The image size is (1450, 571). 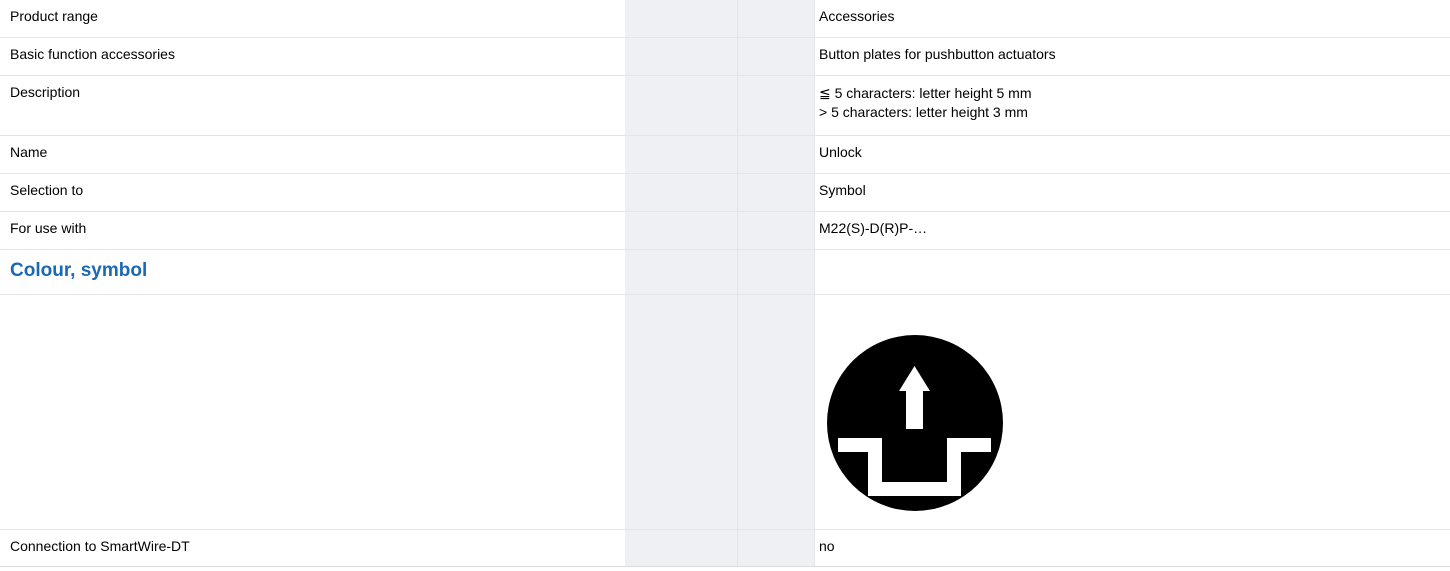 What do you see at coordinates (1132, 154) in the screenshot?
I see `row-value: Unlock` at bounding box center [1132, 154].